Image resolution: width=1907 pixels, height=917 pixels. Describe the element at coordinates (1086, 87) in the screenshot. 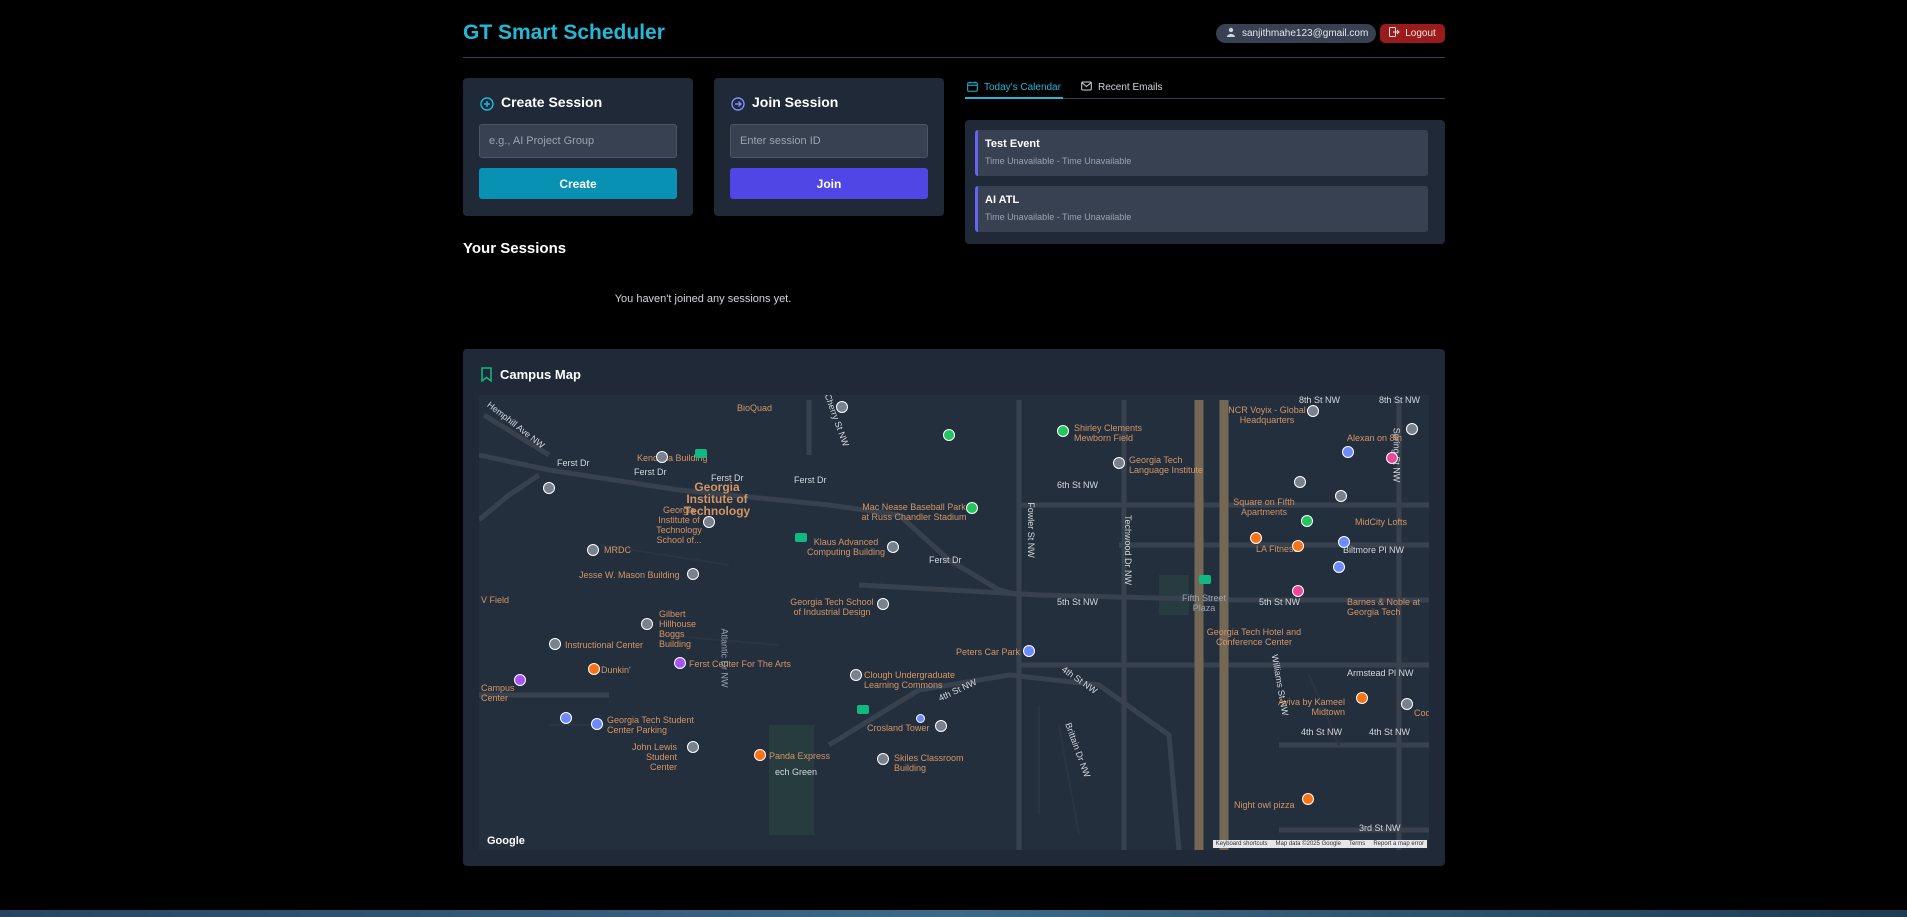

I see `mail-icon` at that location.